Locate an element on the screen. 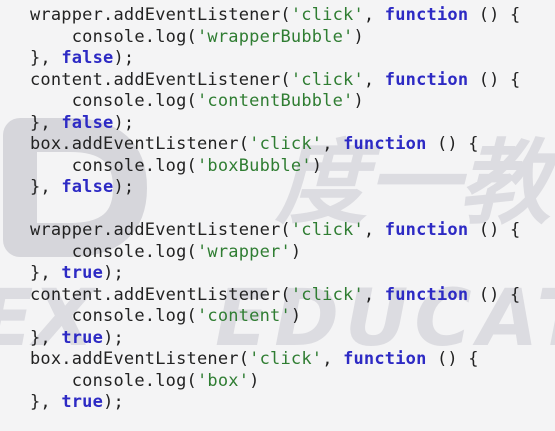  code-token-string: 'box' is located at coordinates (223, 380).